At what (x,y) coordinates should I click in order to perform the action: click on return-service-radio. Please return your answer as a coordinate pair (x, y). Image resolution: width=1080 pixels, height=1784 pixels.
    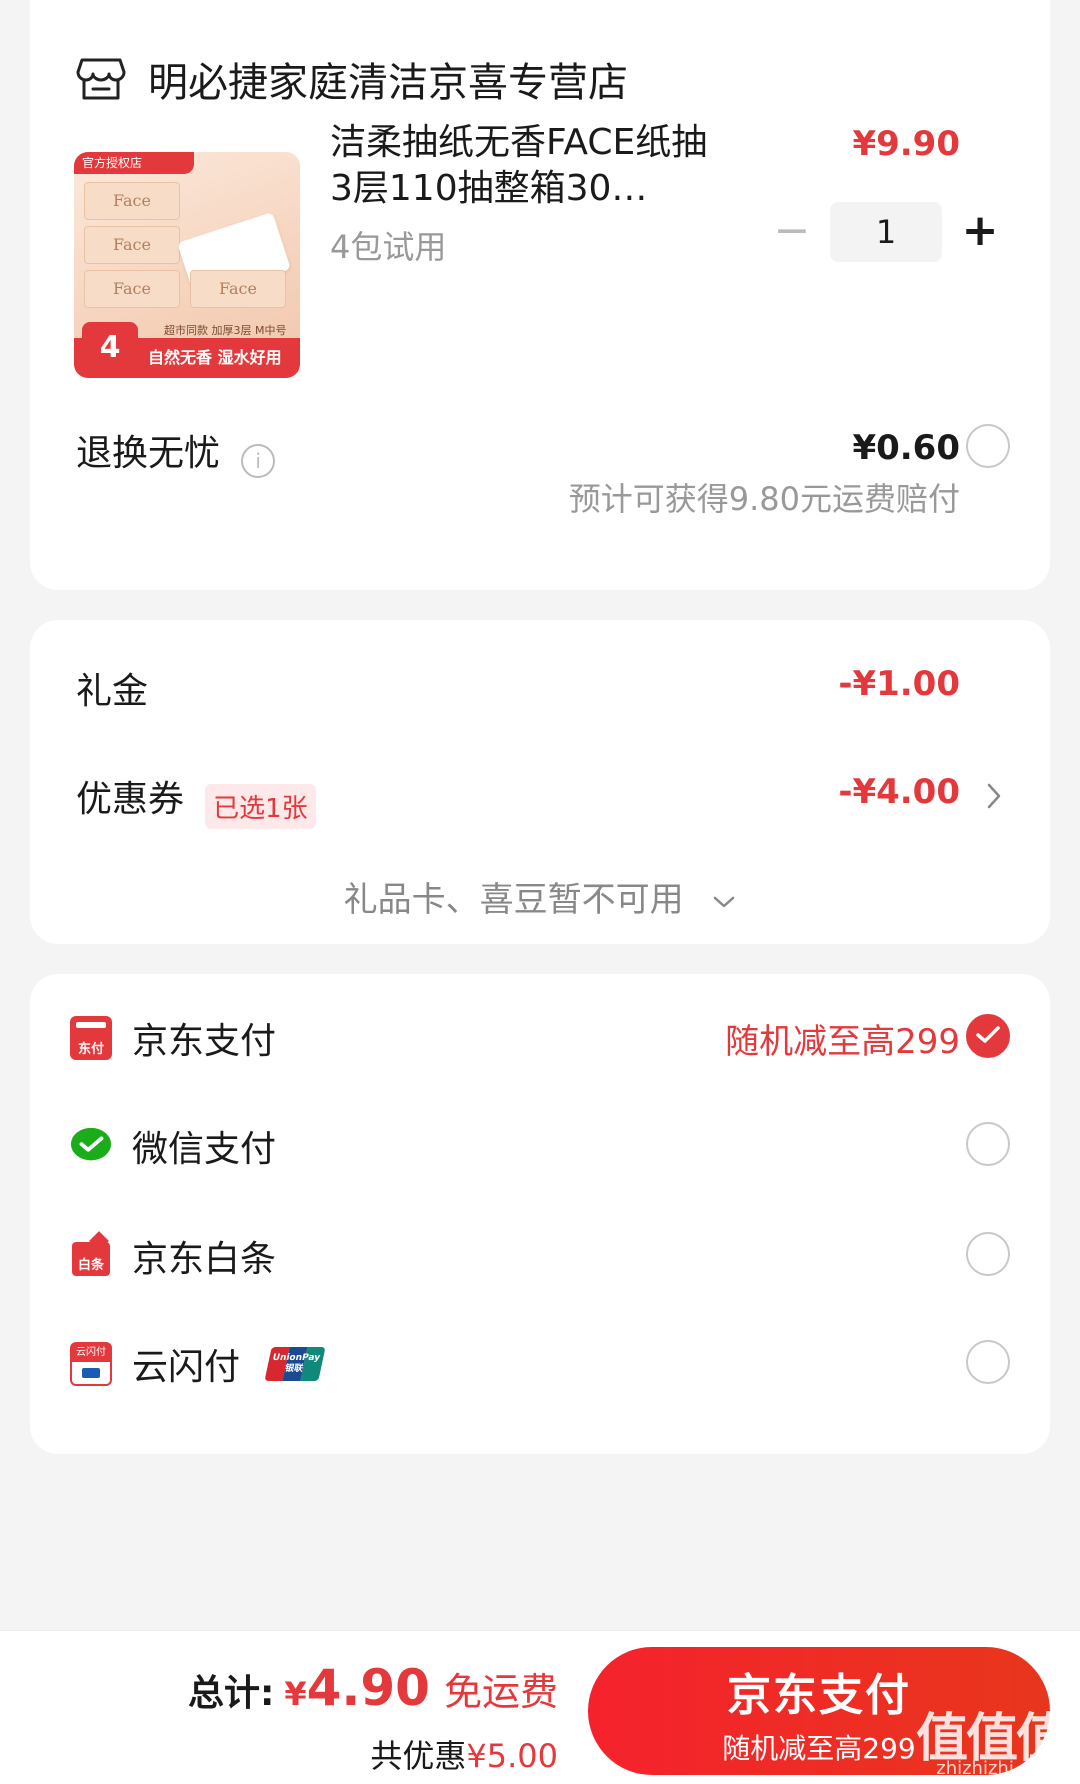
    Looking at the image, I should click on (988, 446).